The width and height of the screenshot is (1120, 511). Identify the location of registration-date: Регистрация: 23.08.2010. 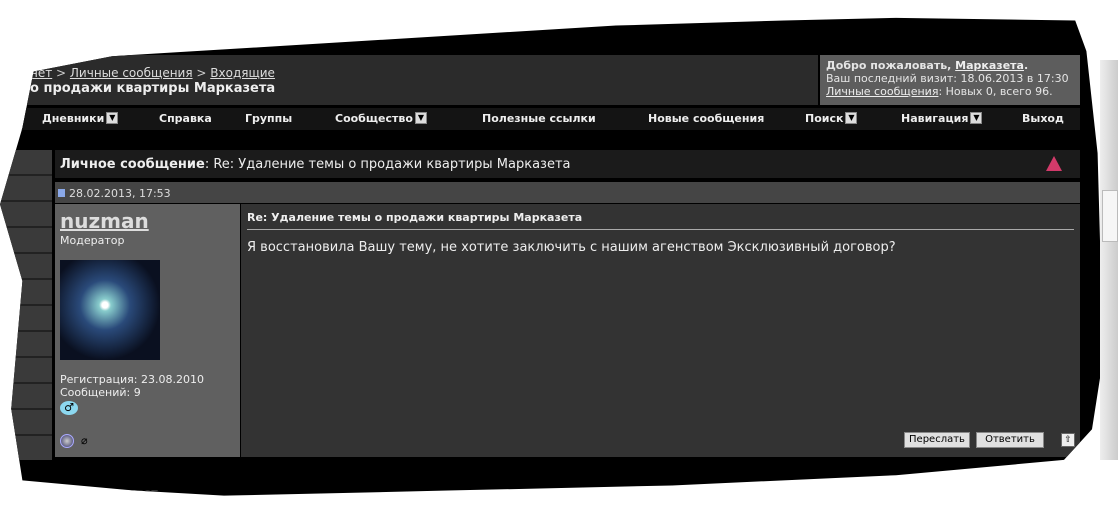
(132, 379).